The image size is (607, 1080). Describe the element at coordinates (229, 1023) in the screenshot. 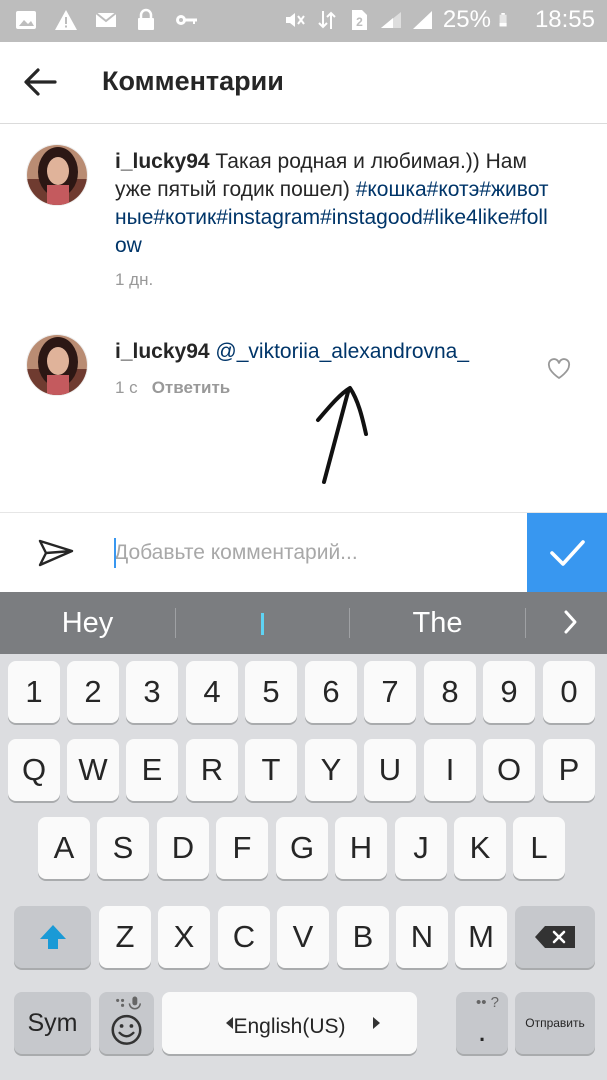

I see `chevron-left-icon` at that location.